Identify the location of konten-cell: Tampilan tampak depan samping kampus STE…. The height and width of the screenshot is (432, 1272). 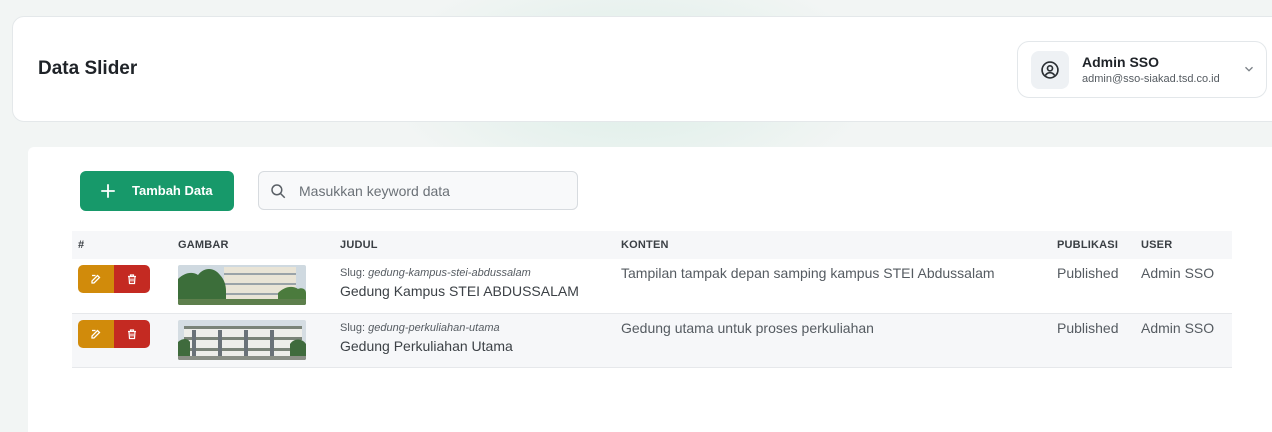
(808, 273).